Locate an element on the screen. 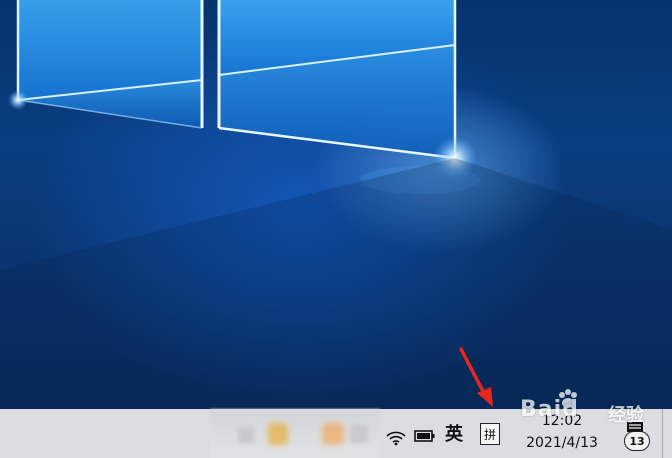  watermark-sub: 经验 is located at coordinates (626, 415).